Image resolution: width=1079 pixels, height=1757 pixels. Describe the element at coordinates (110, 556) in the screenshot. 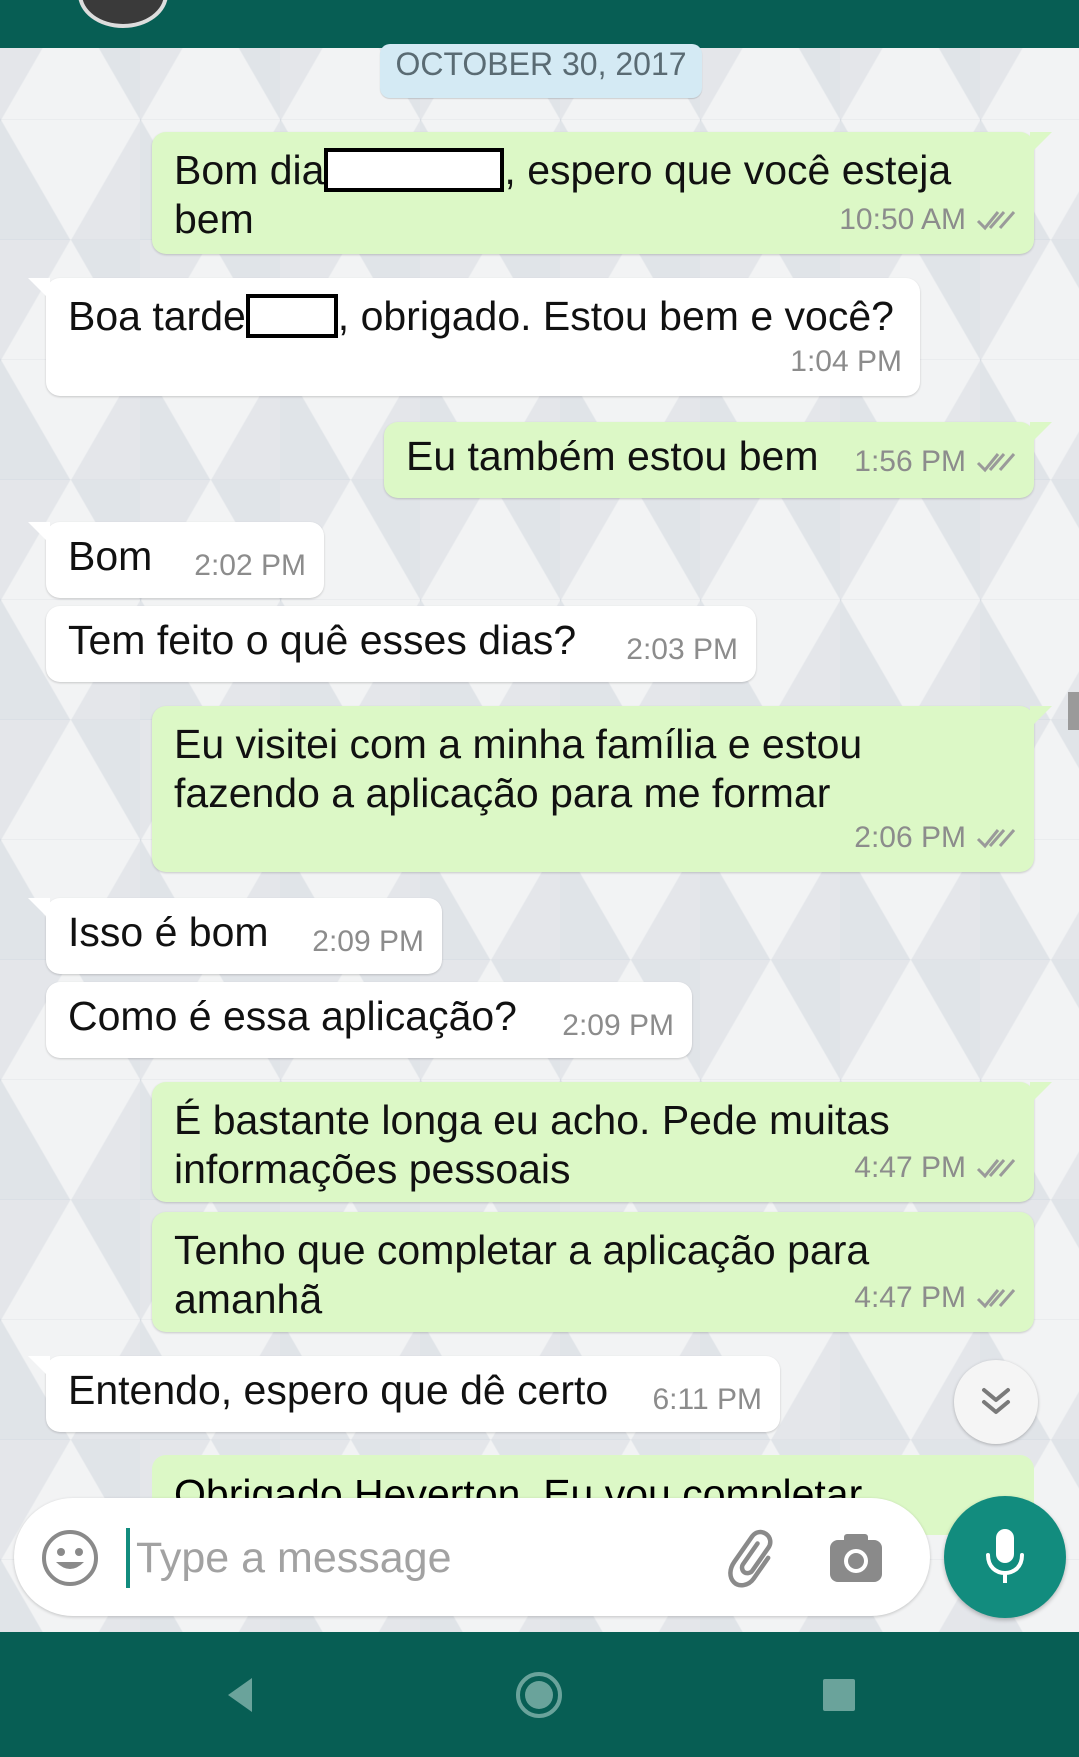

I see `message-text: Bom` at that location.